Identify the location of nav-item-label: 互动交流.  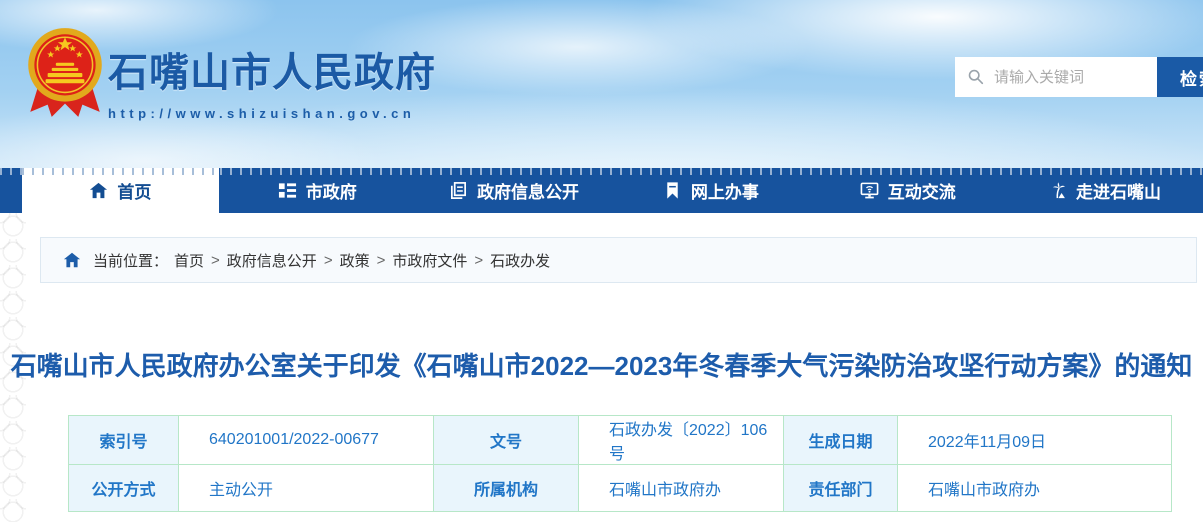
(921, 192).